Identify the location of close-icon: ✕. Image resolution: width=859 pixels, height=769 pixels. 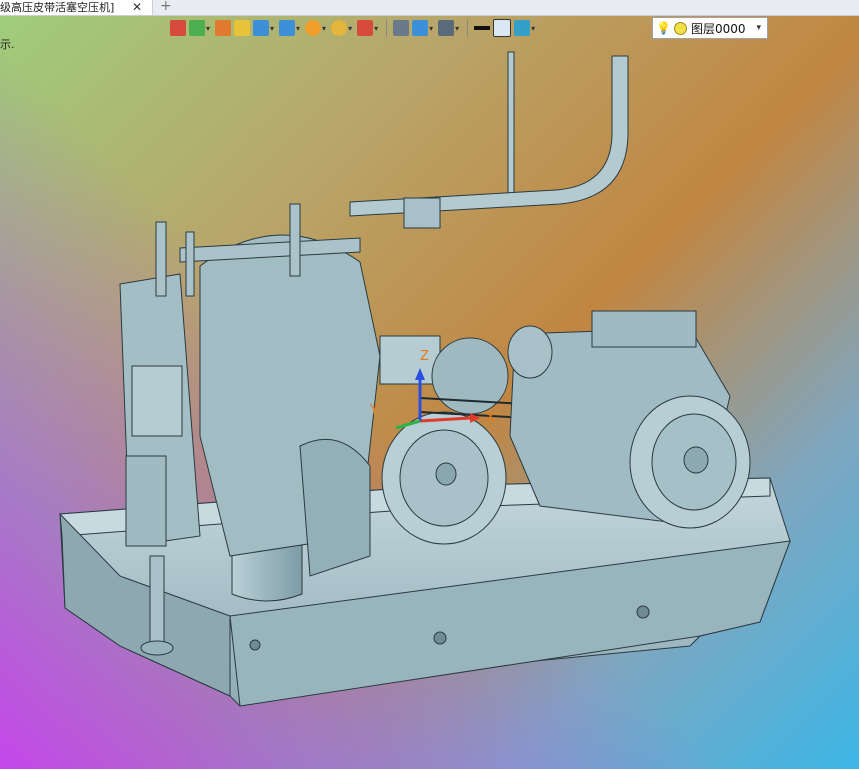
(137, 7).